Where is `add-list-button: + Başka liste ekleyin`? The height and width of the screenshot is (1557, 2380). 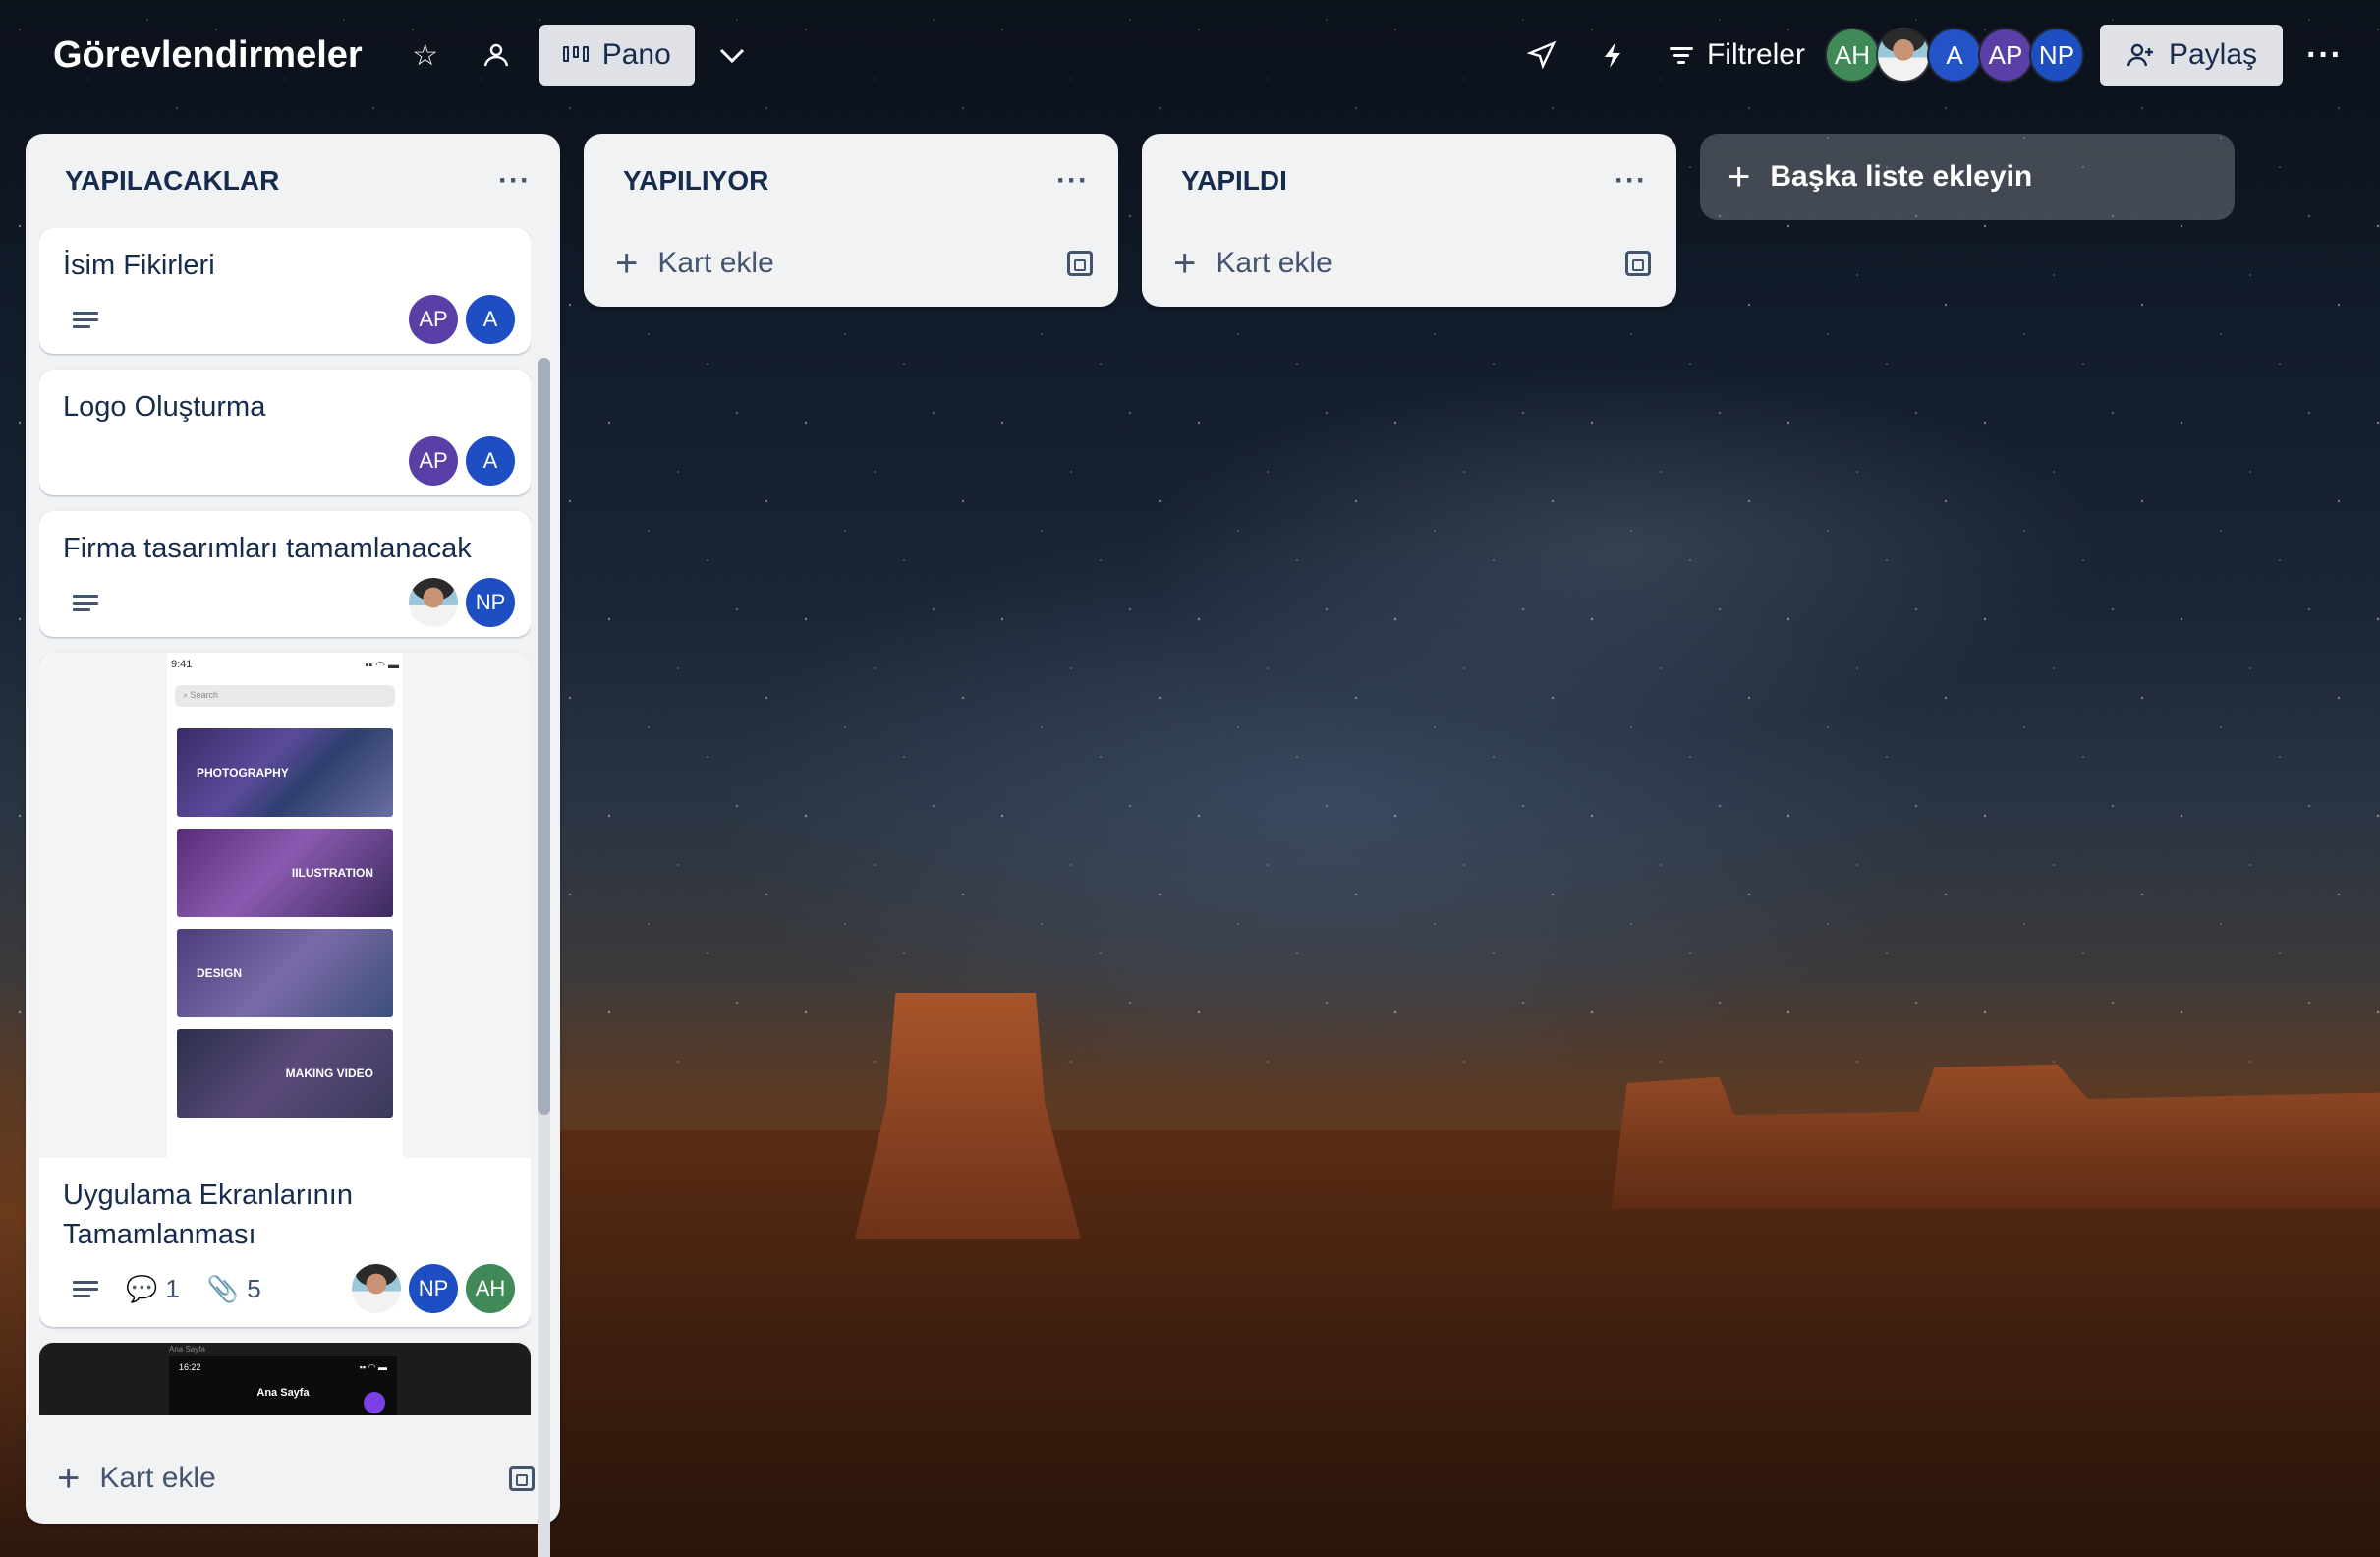 add-list-button: + Başka liste ekleyin is located at coordinates (1967, 177).